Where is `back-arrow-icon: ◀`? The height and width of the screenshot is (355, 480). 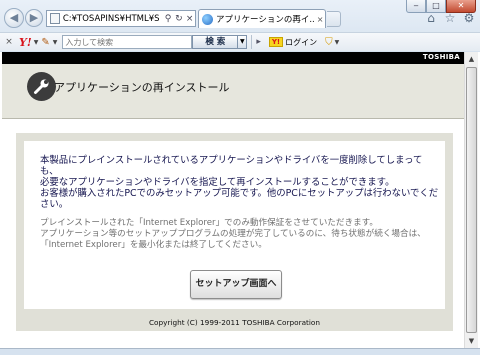 back-arrow-icon: ◀ is located at coordinates (14, 17).